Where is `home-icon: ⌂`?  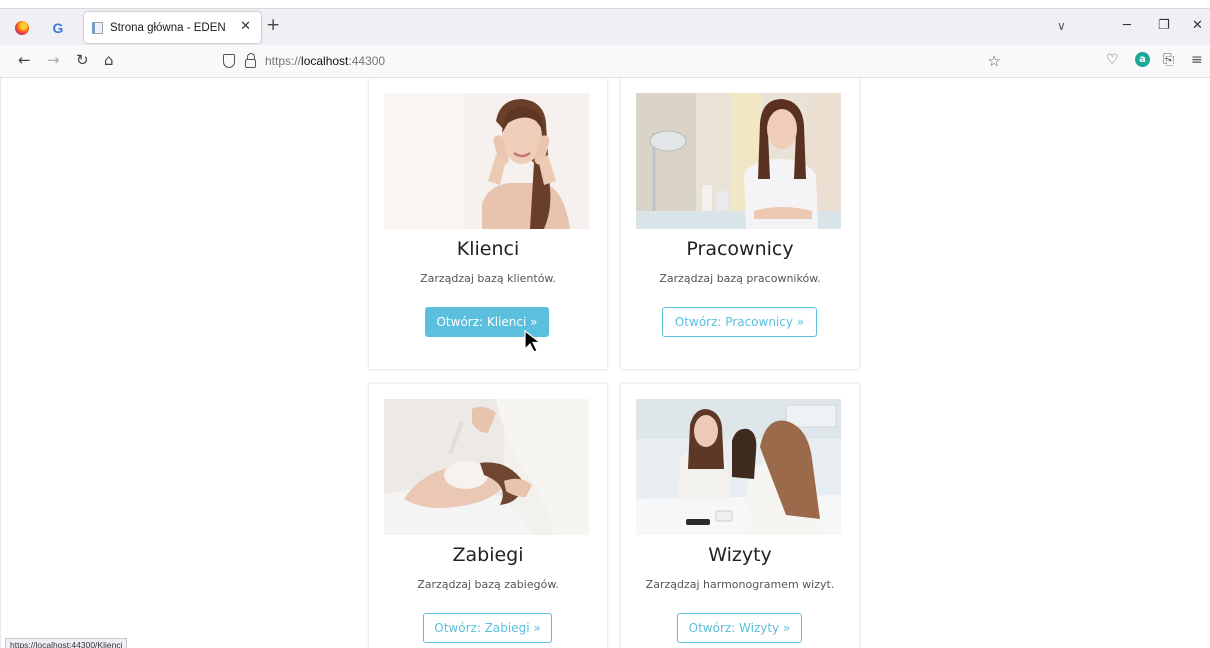
home-icon: ⌂ is located at coordinates (109, 60).